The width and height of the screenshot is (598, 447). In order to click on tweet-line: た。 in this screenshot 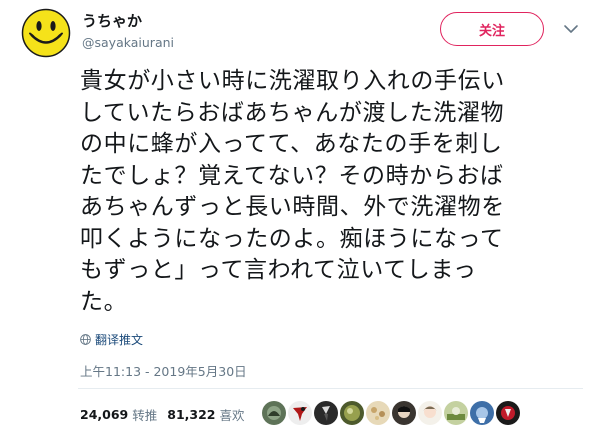, I will do `click(104, 301)`.